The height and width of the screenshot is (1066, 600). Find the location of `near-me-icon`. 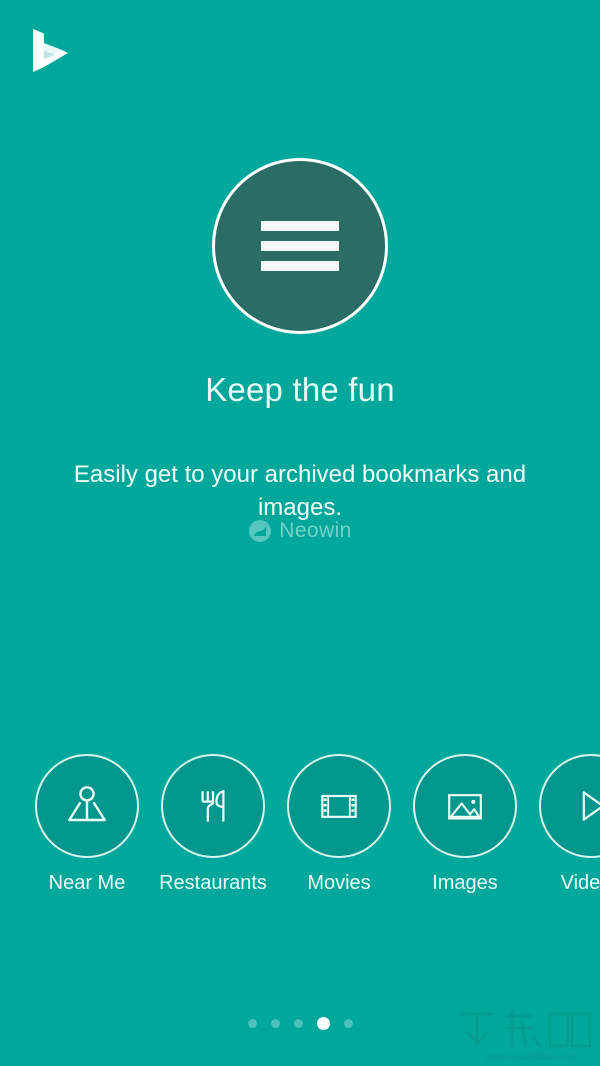

near-me-icon is located at coordinates (87, 806).